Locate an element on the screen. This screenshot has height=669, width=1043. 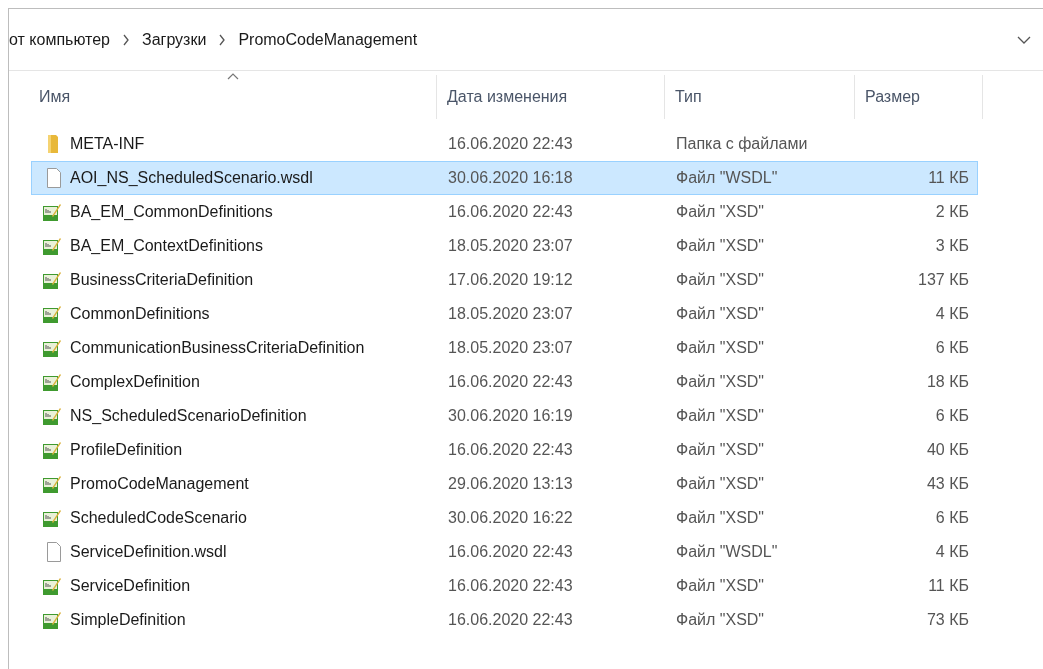
column-header: Тип is located at coordinates (760, 97).